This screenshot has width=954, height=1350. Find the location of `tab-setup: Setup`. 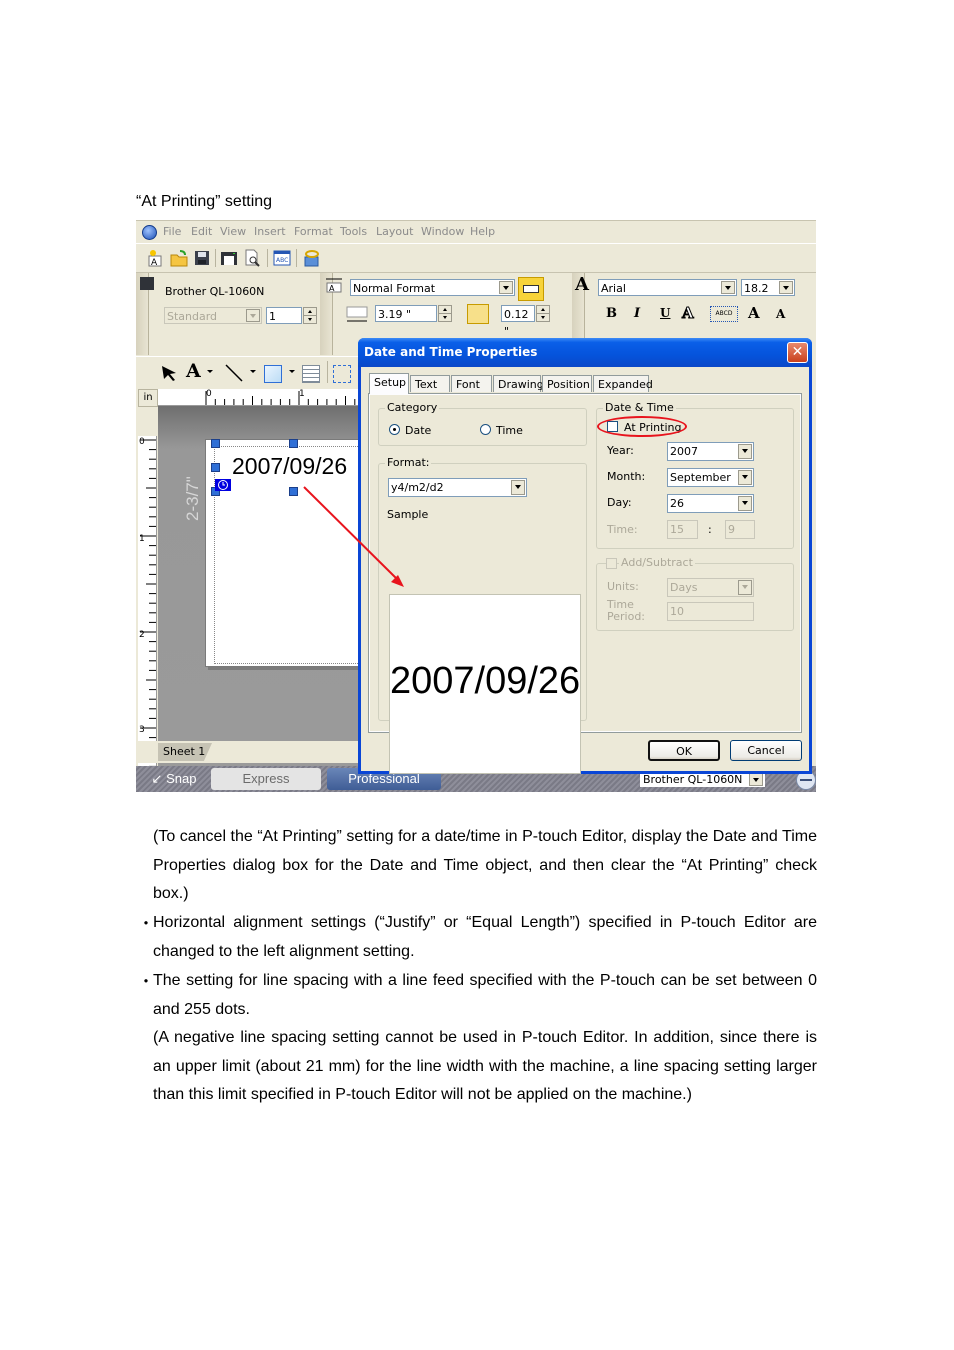

tab-setup: Setup is located at coordinates (389, 383).